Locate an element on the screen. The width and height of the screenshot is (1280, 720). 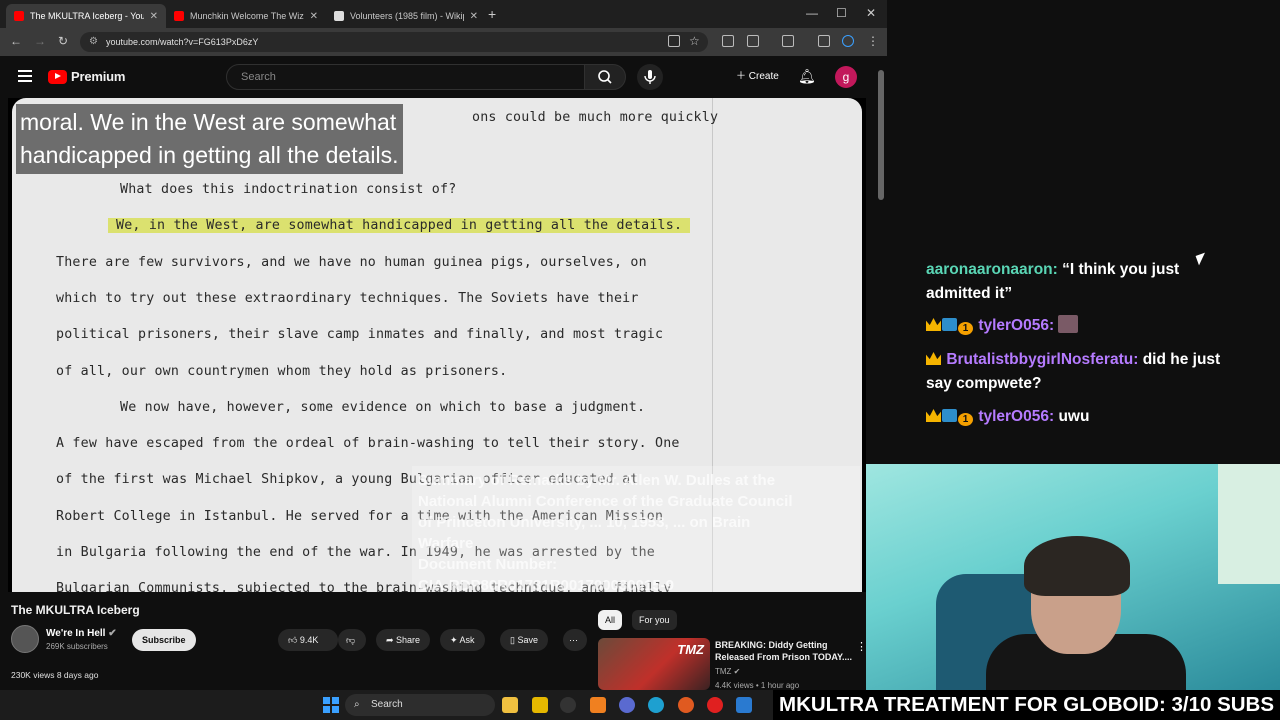
chat-message: 1 tylerO056: uwu is located at coordinates (1086, 417).